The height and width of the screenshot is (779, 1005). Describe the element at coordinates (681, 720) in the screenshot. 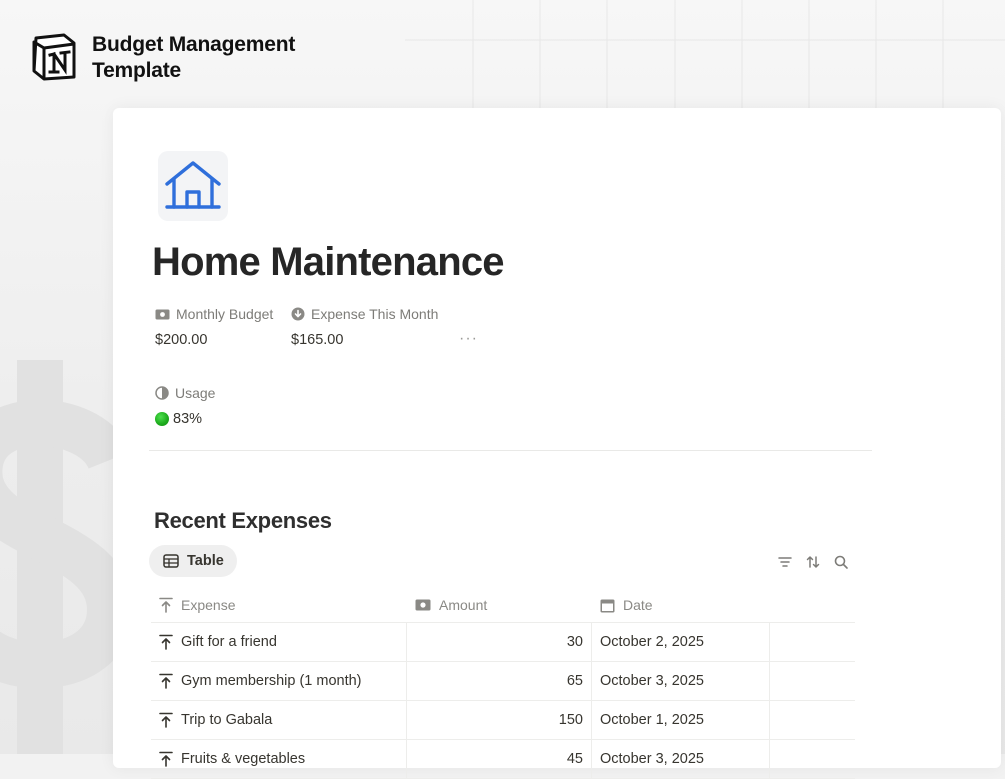

I see `date-cell: October 1, 2025` at that location.